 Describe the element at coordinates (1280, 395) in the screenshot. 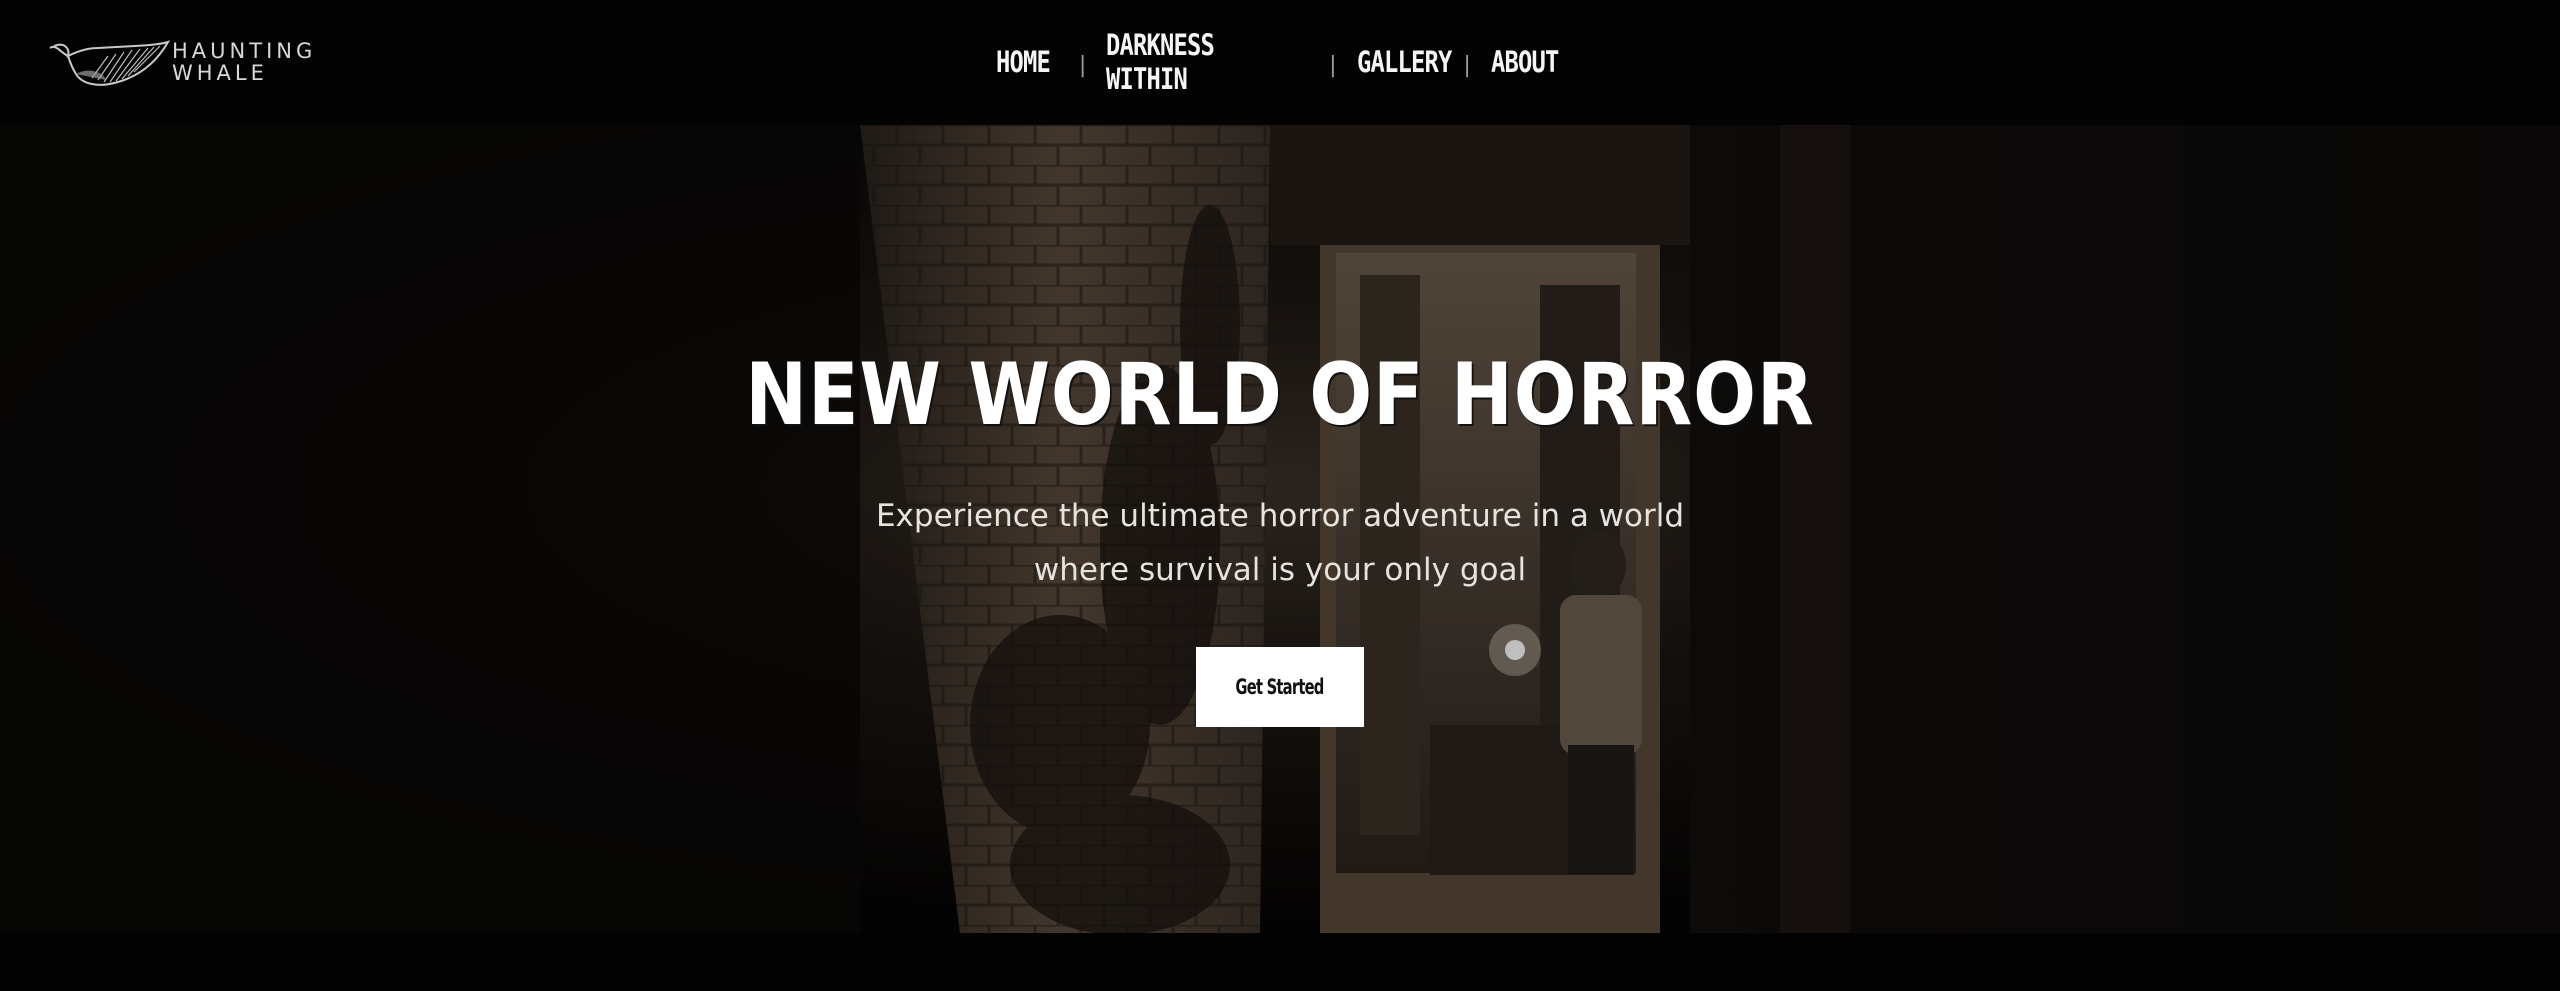

I see `hero-title: NEW WORLD OF HORROR` at that location.